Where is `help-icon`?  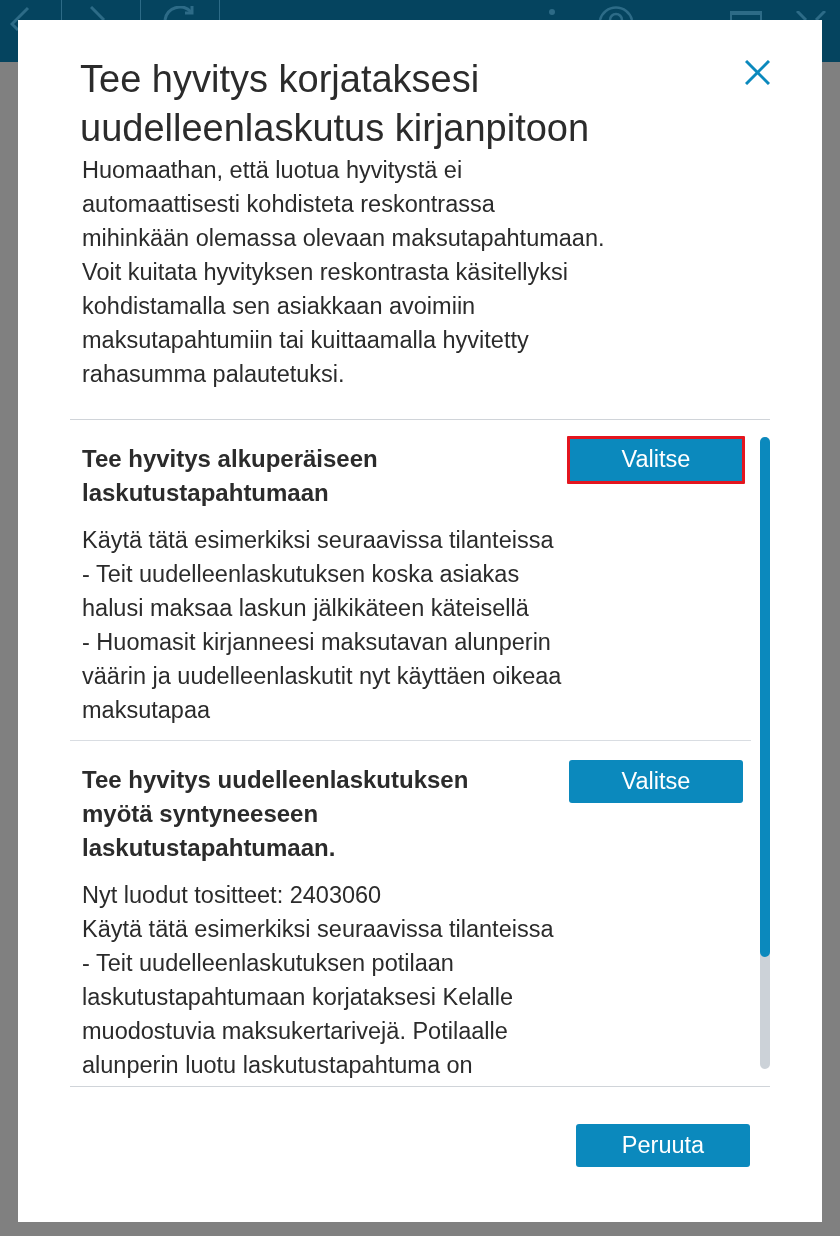
help-icon is located at coordinates (616, 13).